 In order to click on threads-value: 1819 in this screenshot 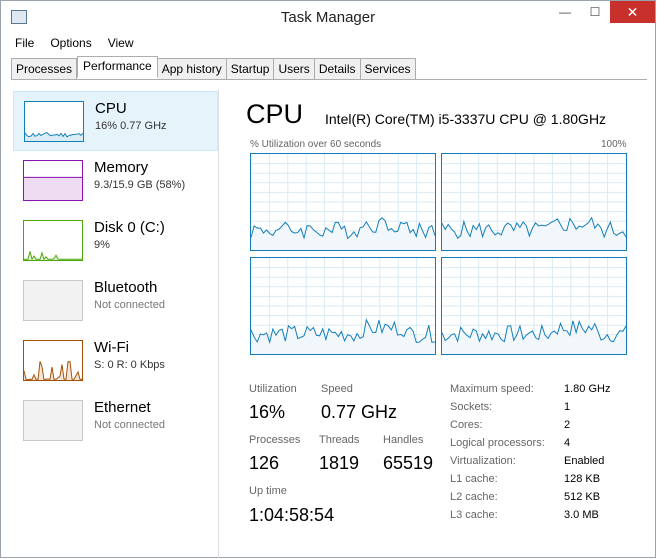, I will do `click(339, 463)`.